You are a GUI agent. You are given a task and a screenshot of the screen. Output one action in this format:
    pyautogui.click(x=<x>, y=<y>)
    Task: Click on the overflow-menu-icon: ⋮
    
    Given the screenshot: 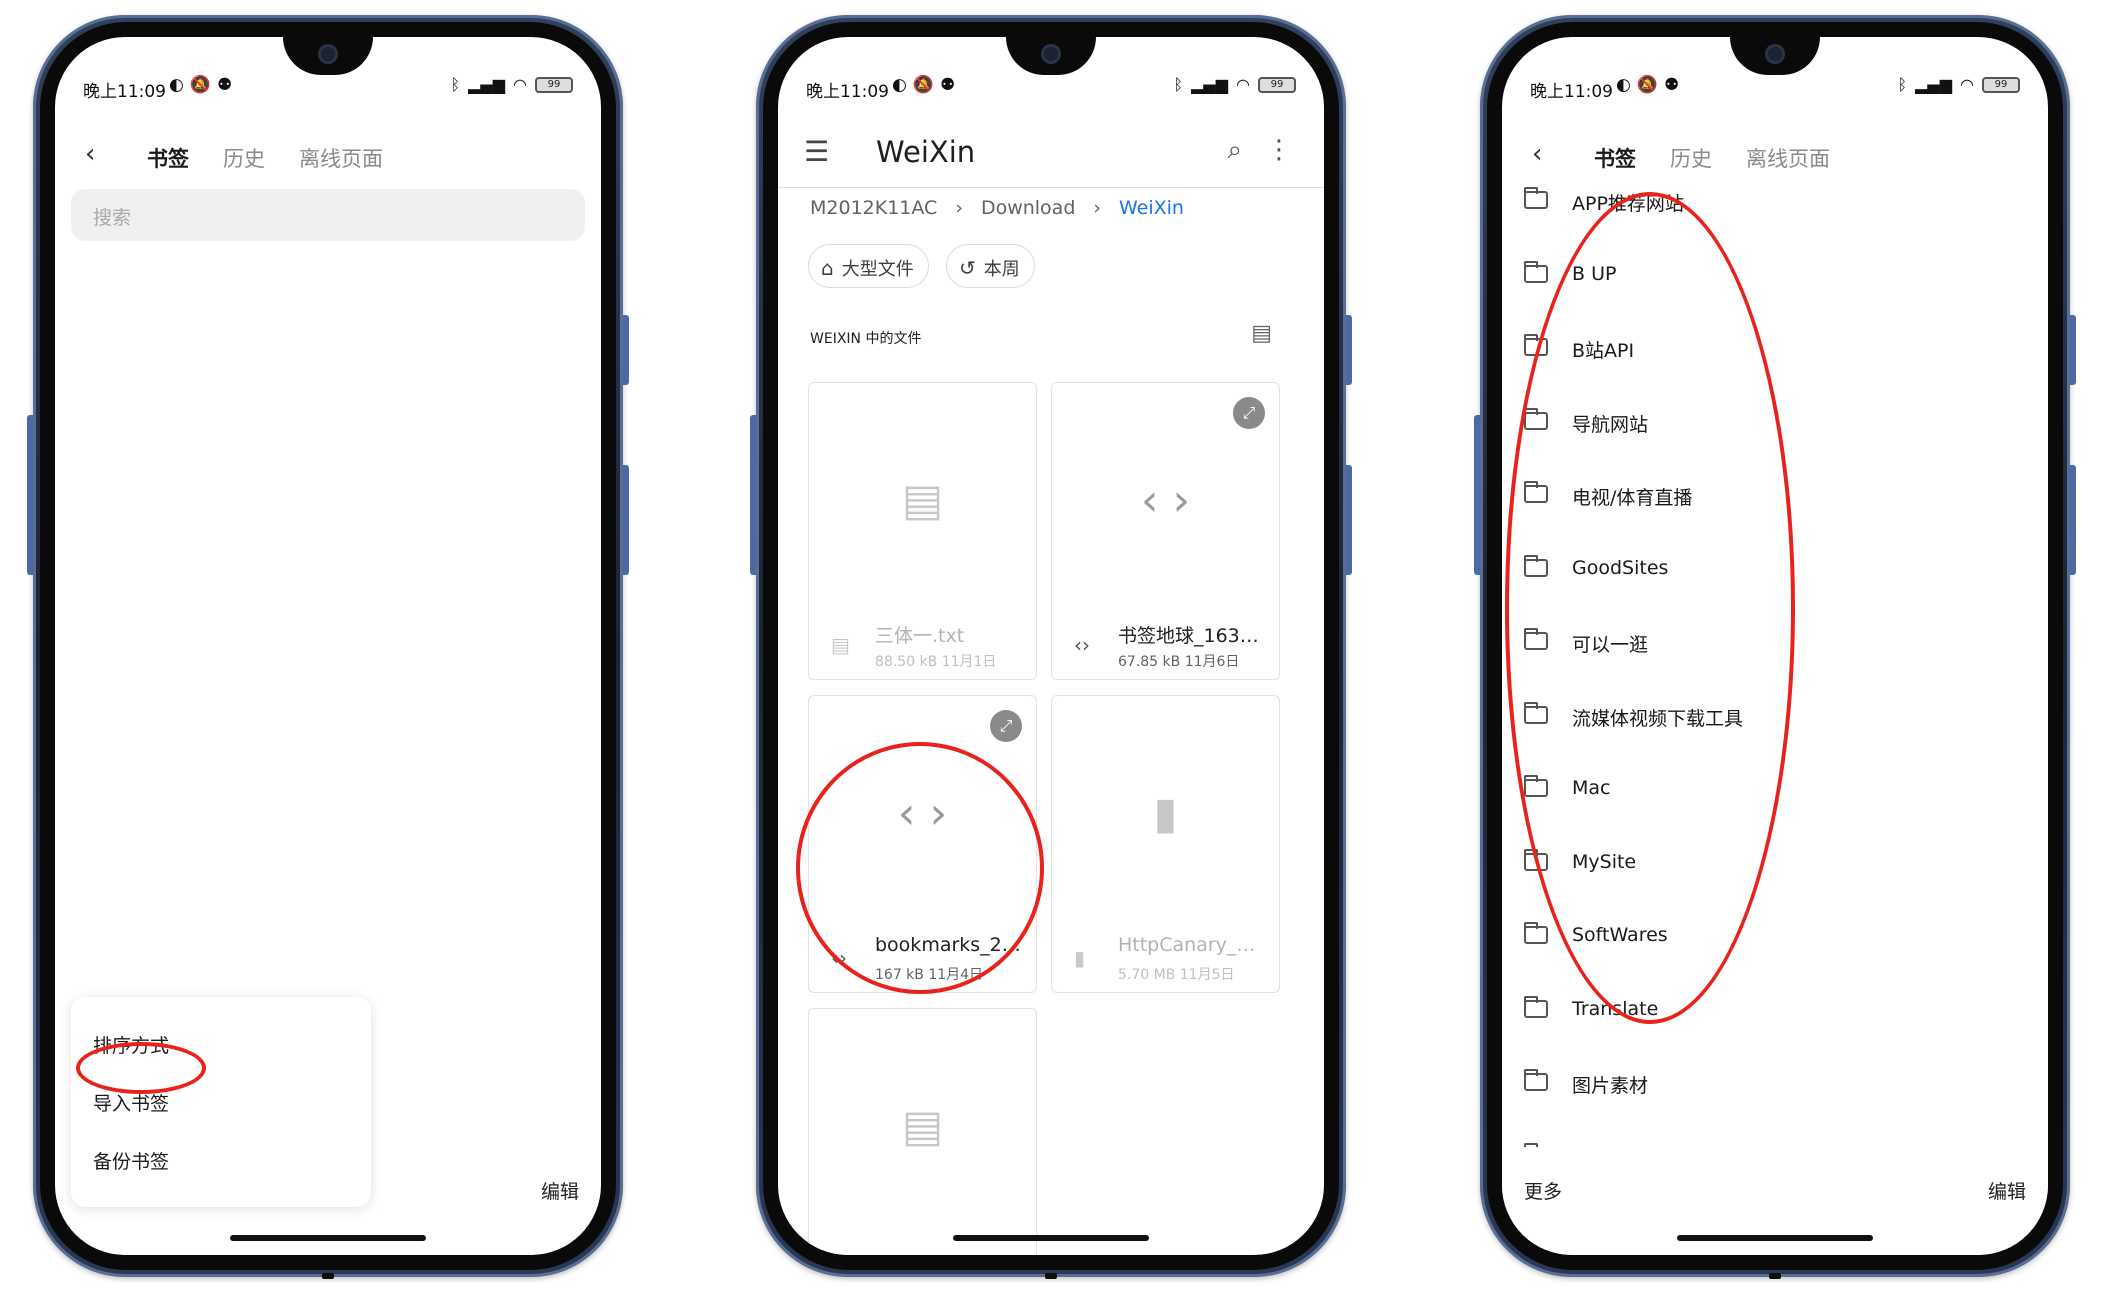 What is the action you would take?
    pyautogui.click(x=1279, y=150)
    